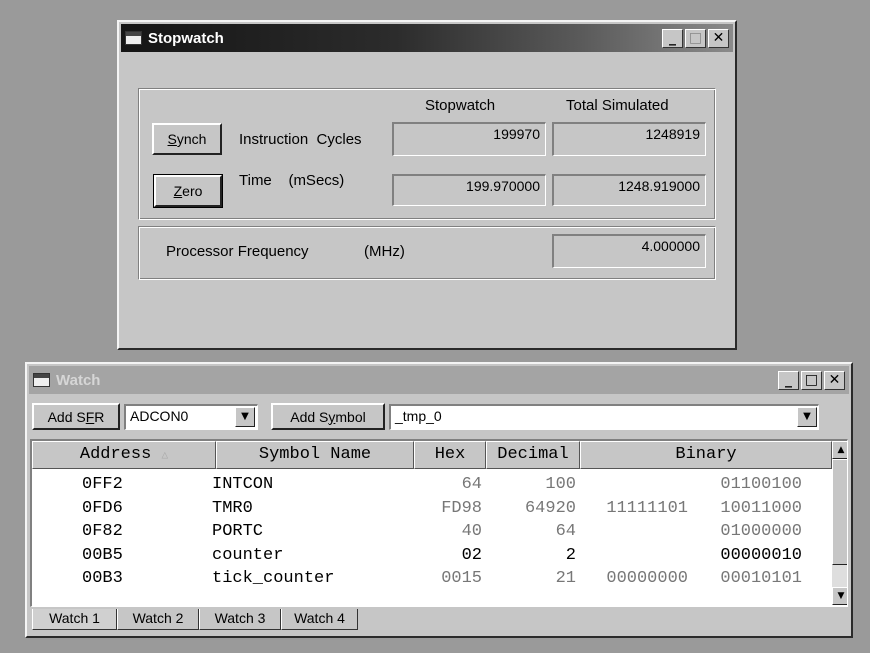  I want to click on cell-decimal: 21, so click(565, 579).